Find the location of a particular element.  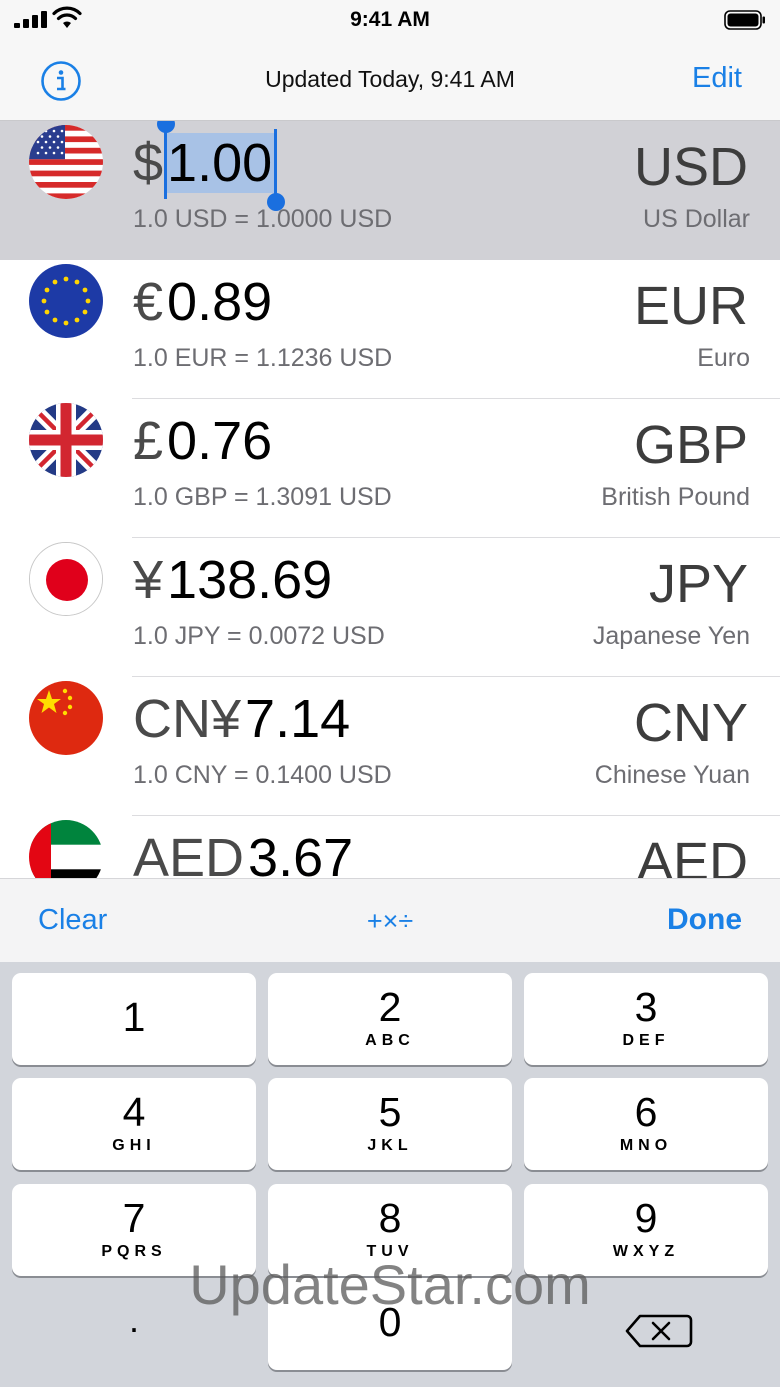

edit-button: Edit is located at coordinates (717, 78).